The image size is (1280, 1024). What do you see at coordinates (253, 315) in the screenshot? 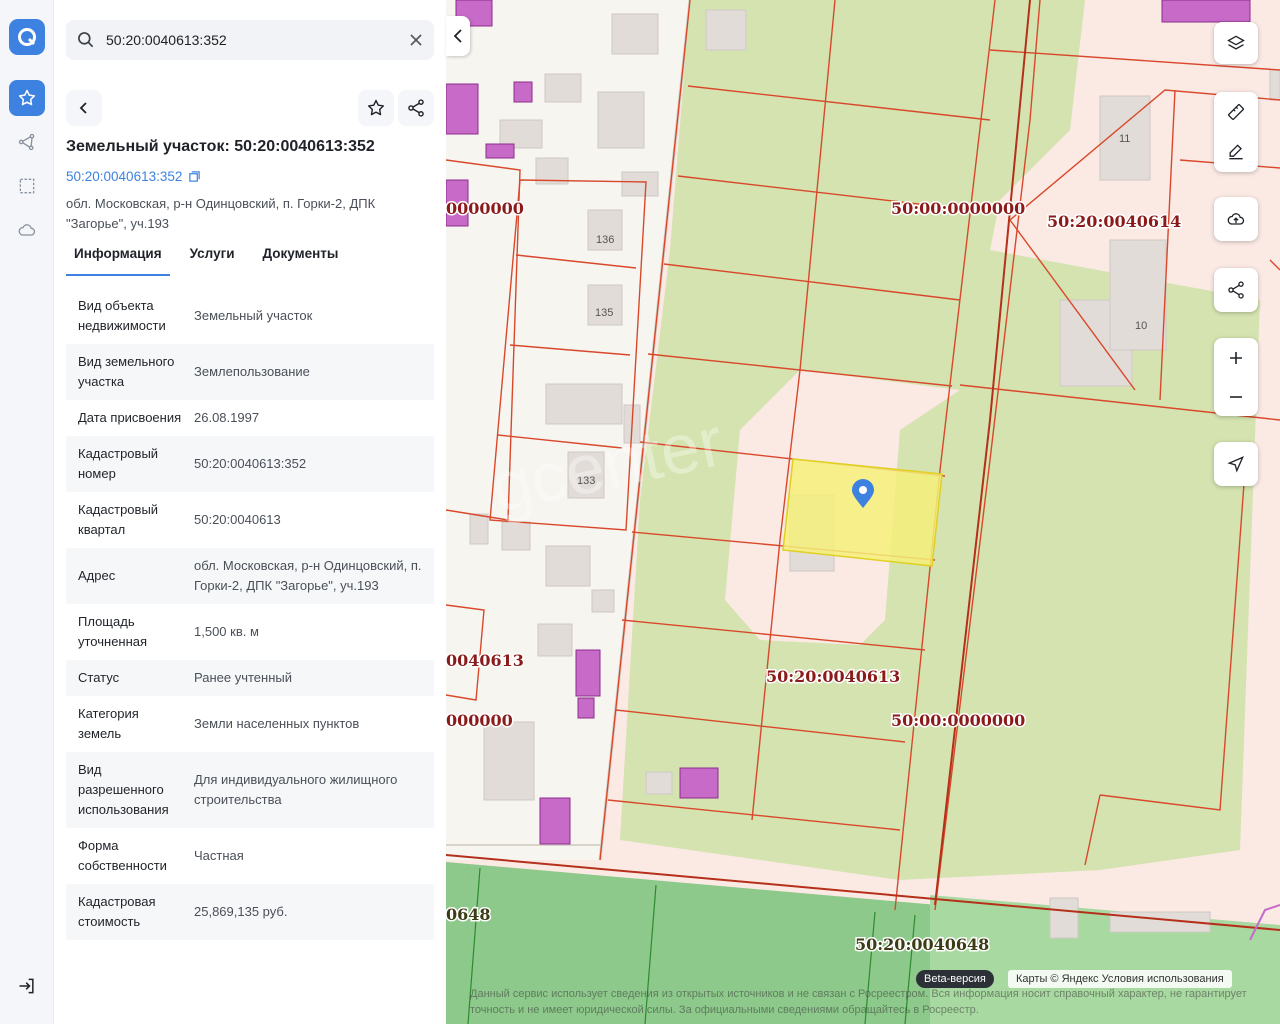
I see `row-value: Земельный участок` at bounding box center [253, 315].